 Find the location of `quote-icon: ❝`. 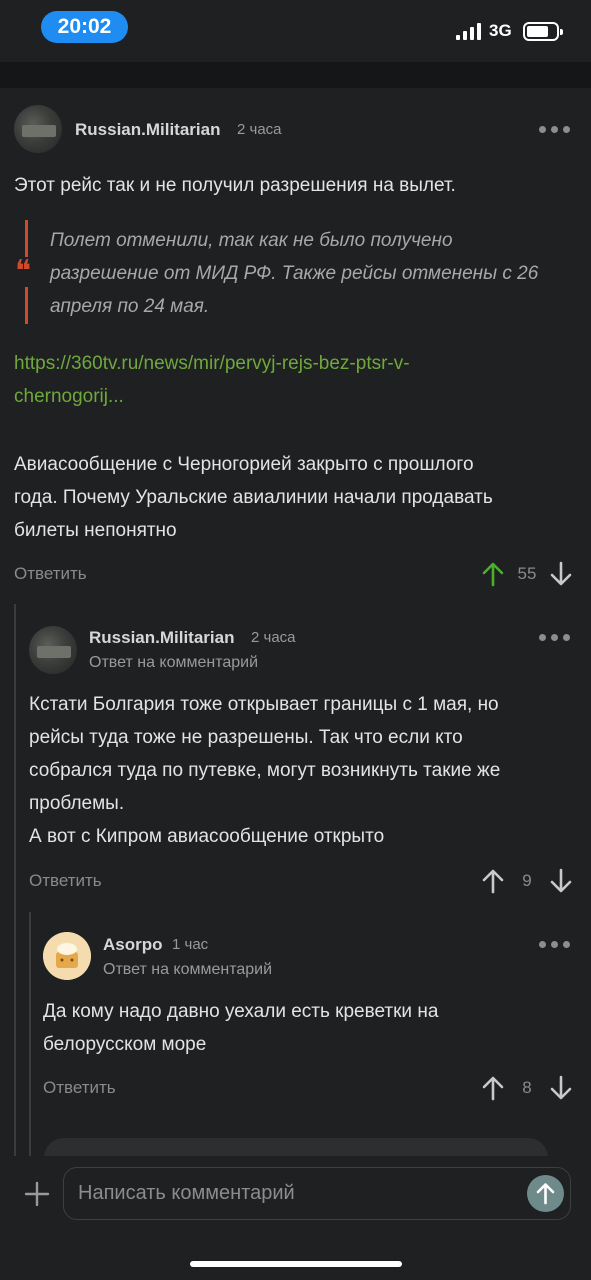

quote-icon: ❝ is located at coordinates (23, 271).